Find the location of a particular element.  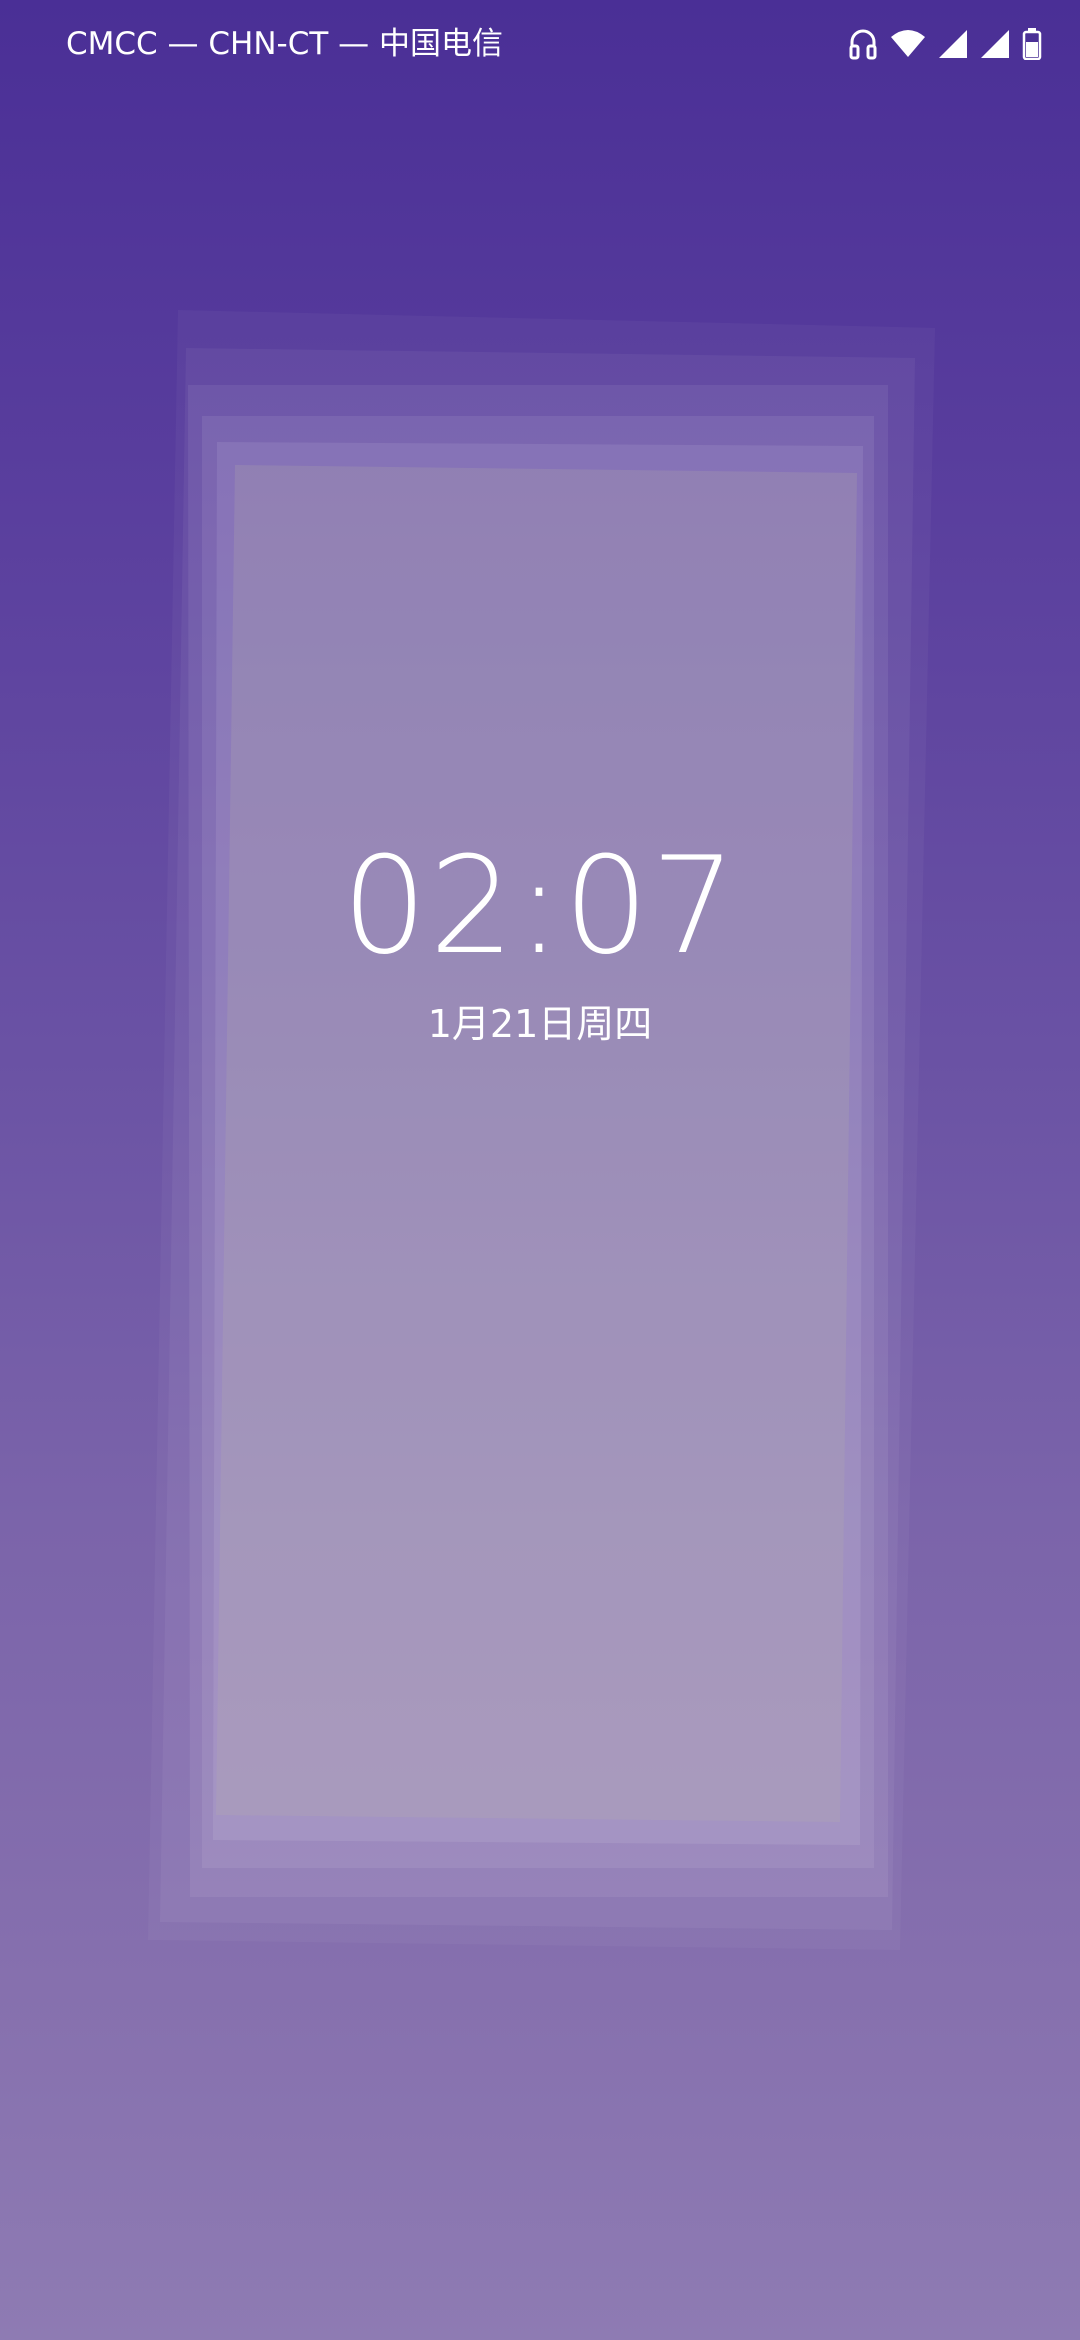

wifi-icon is located at coordinates (908, 44).